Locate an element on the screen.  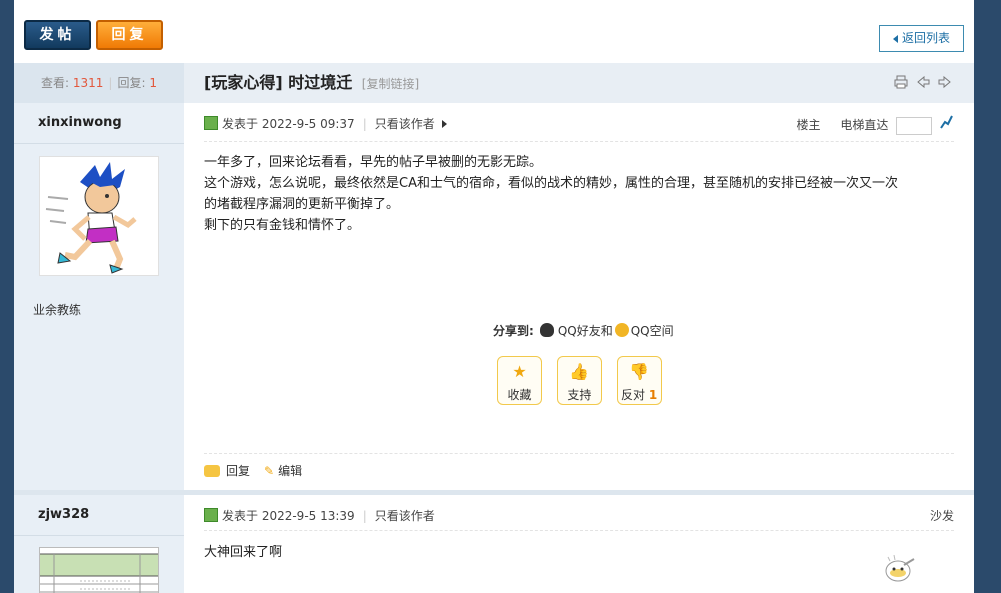
elevator-label: 电梯直达 is located at coordinates (864, 125).